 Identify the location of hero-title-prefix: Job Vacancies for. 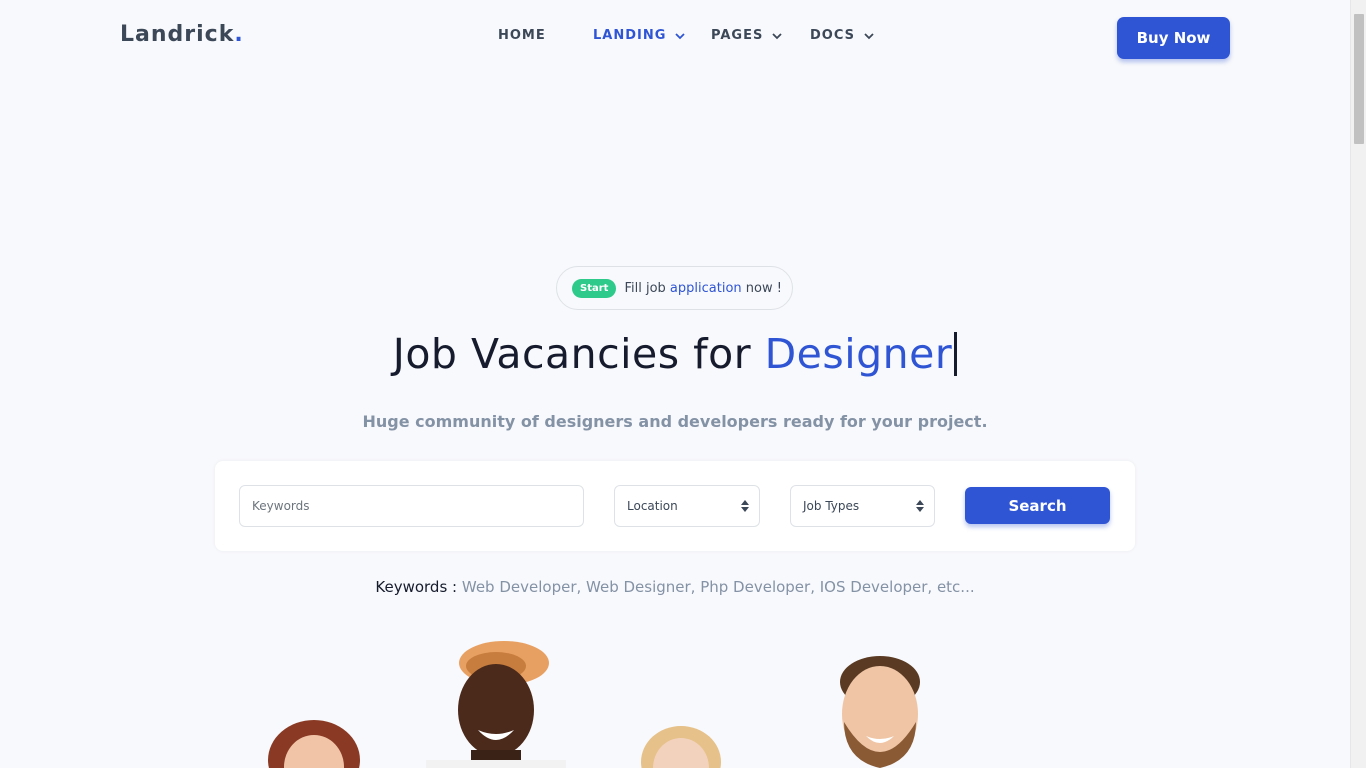
(572, 354).